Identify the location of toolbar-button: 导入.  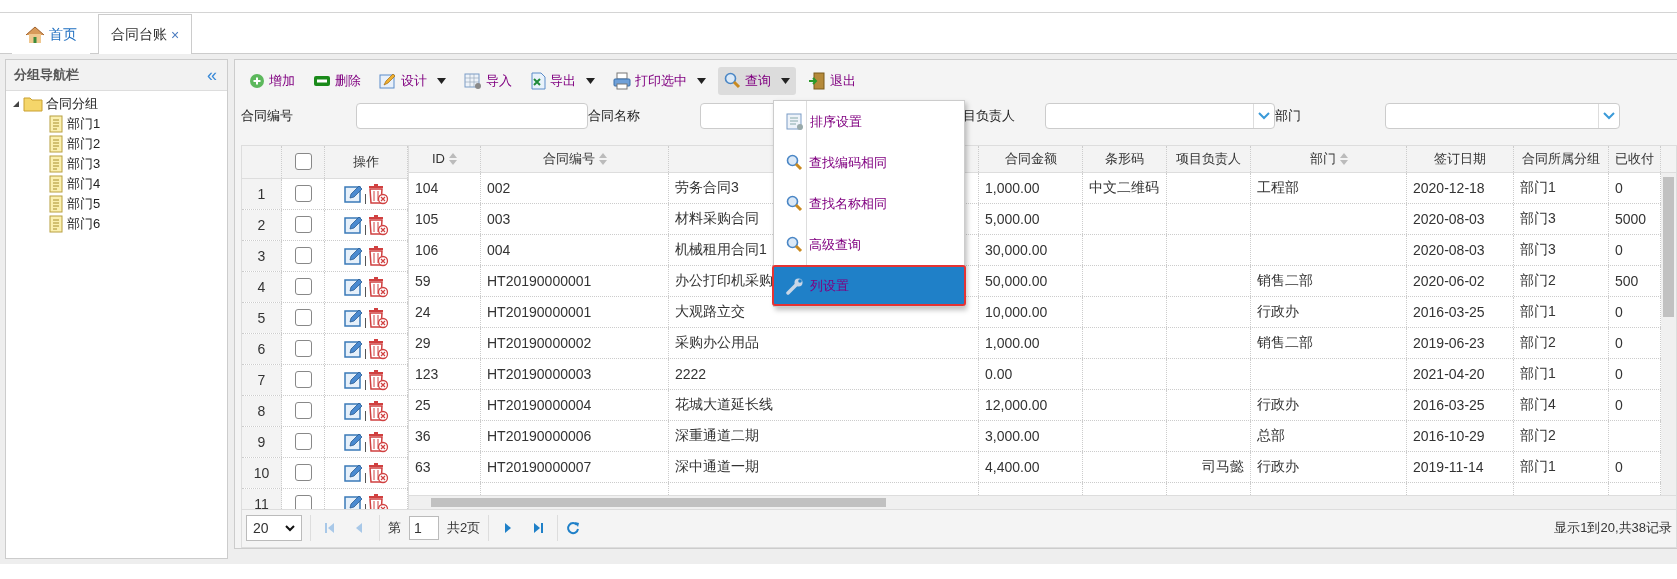
(488, 80).